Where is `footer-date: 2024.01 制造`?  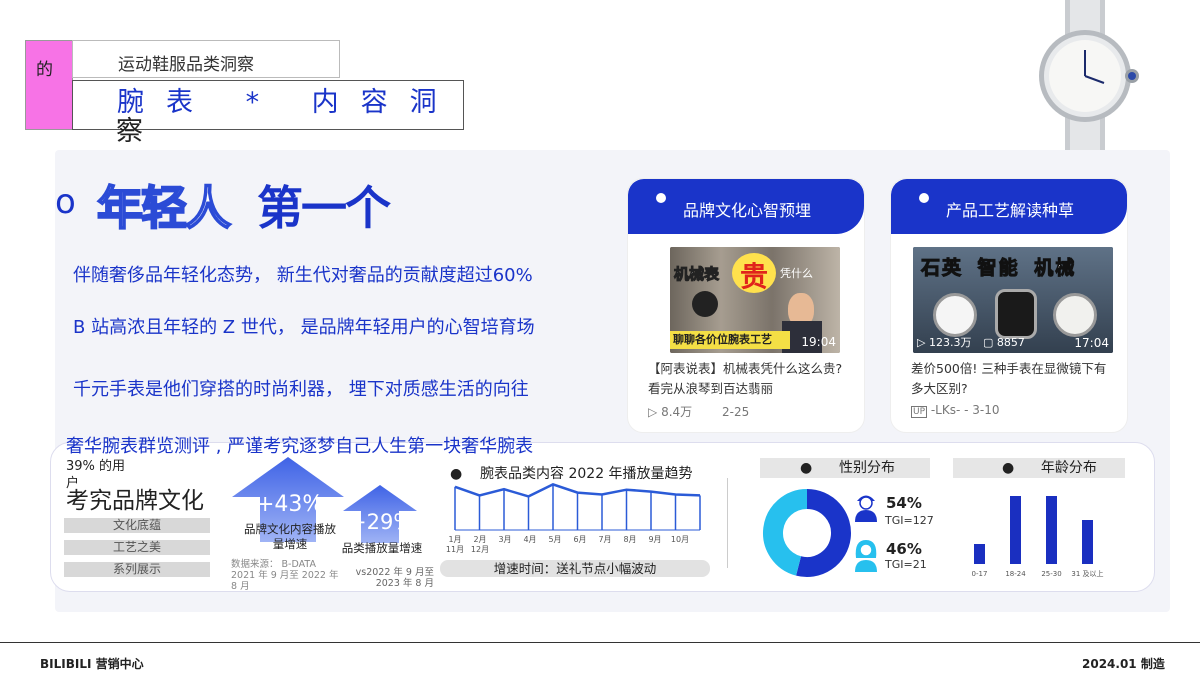 footer-date: 2024.01 制造 is located at coordinates (1123, 664).